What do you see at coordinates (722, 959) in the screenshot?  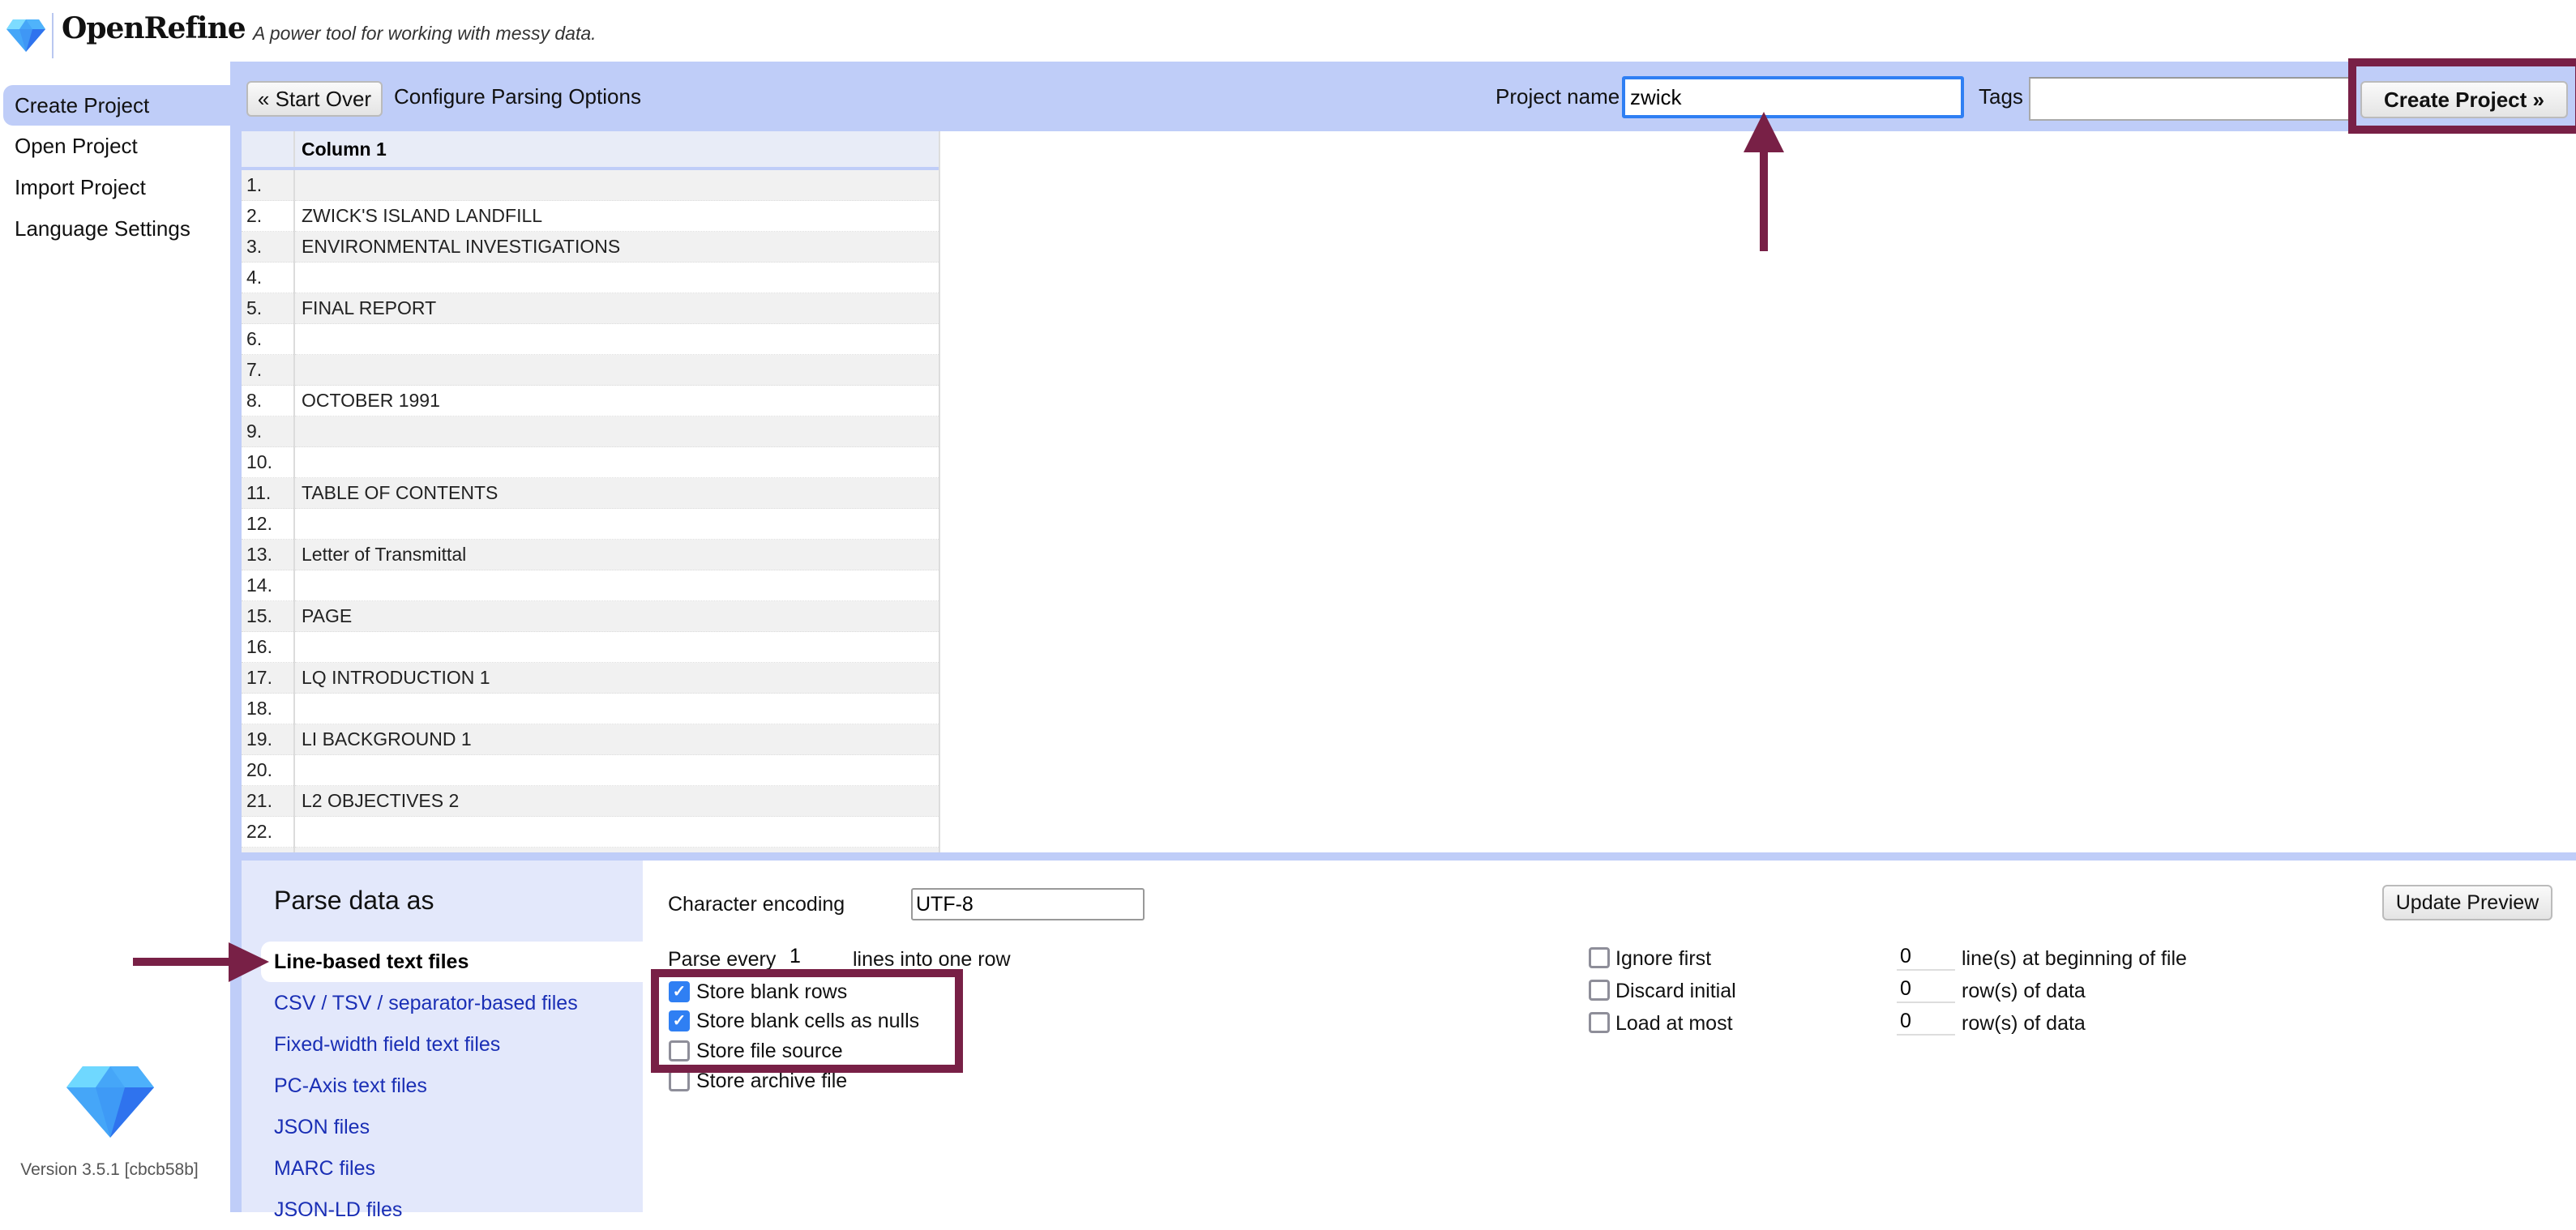 I see `parse-every-label: Parse every` at bounding box center [722, 959].